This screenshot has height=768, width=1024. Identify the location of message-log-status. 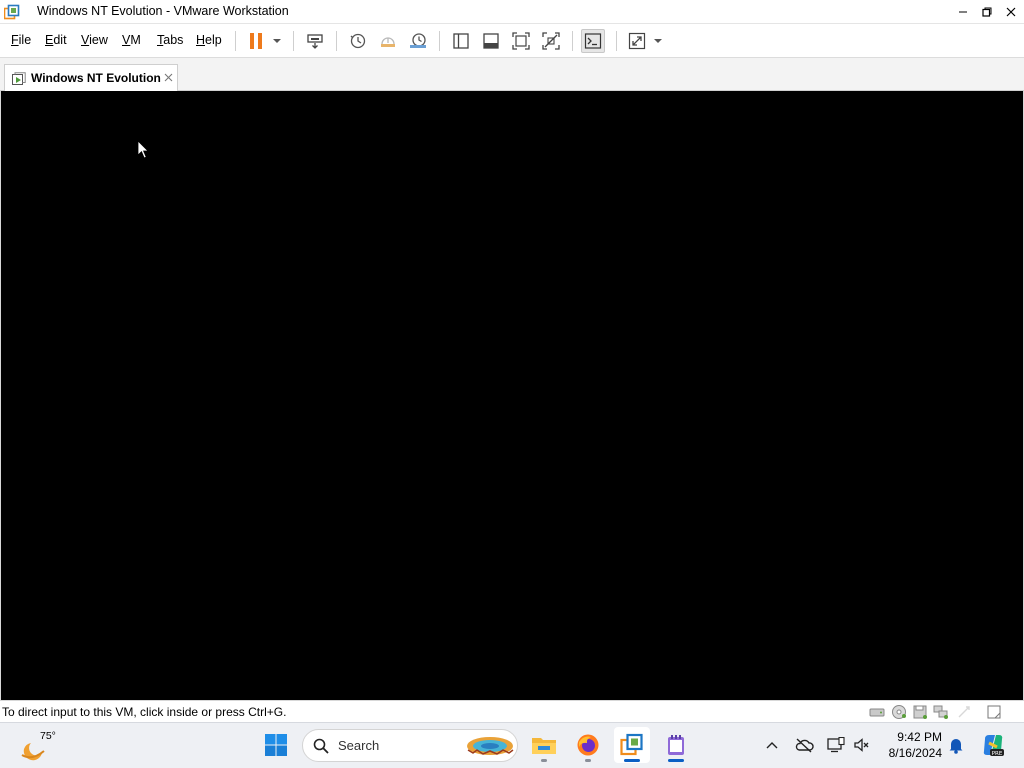
(994, 712).